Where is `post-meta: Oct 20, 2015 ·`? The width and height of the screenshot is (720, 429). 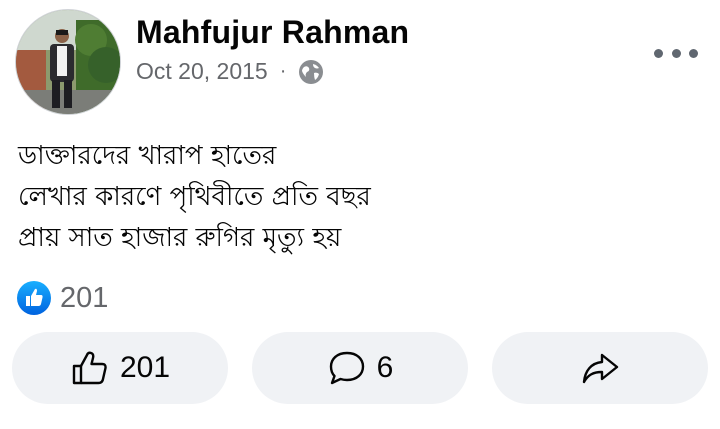
post-meta: Oct 20, 2015 · is located at coordinates (230, 71).